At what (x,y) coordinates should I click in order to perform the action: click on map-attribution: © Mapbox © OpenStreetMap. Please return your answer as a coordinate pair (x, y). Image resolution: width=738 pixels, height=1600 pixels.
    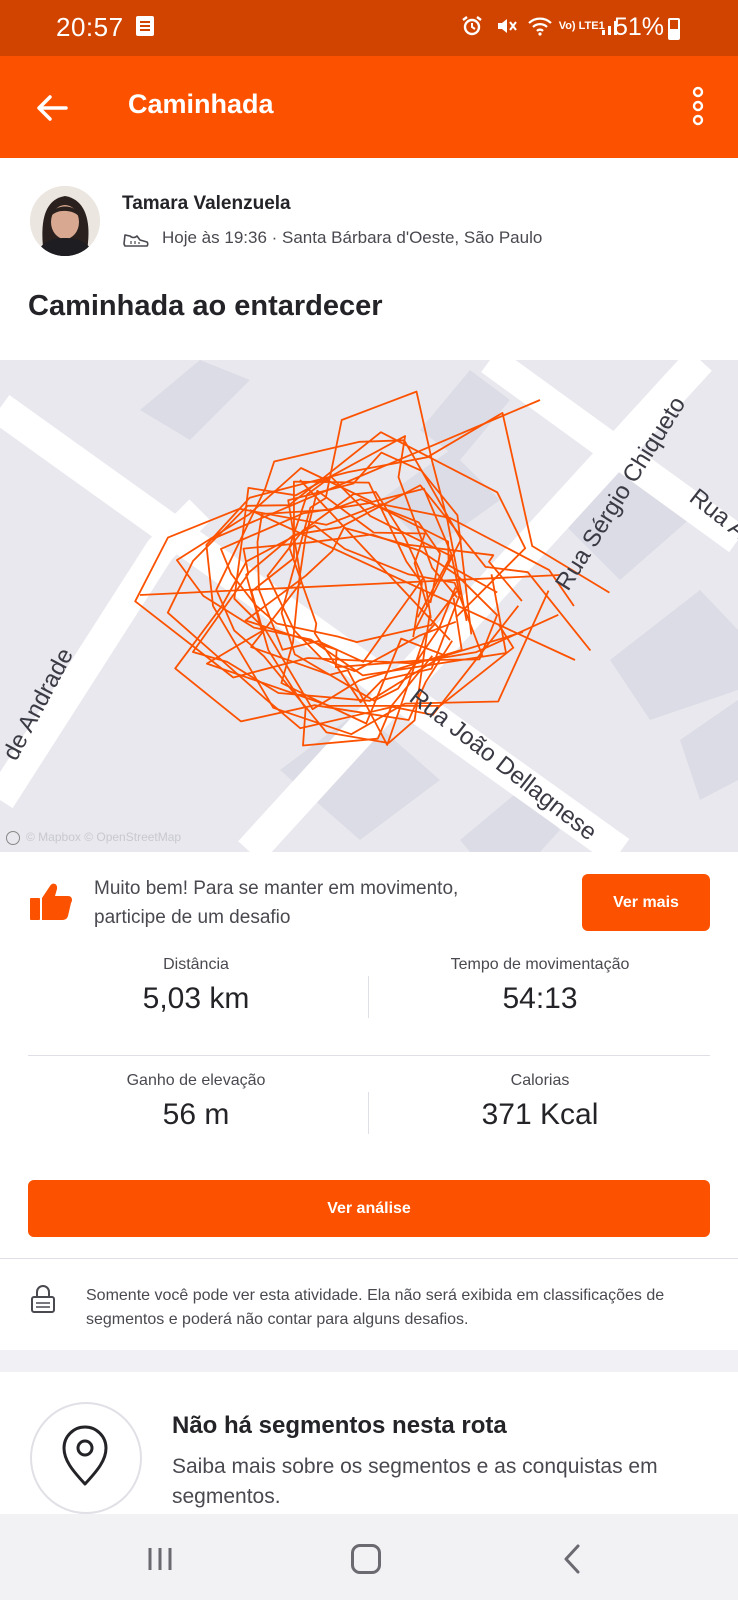
    Looking at the image, I should click on (93, 837).